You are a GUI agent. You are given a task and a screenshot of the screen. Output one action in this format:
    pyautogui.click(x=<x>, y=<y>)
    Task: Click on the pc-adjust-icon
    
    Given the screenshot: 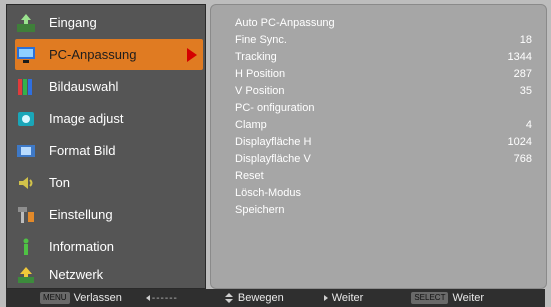 What is the action you would take?
    pyautogui.click(x=26, y=55)
    